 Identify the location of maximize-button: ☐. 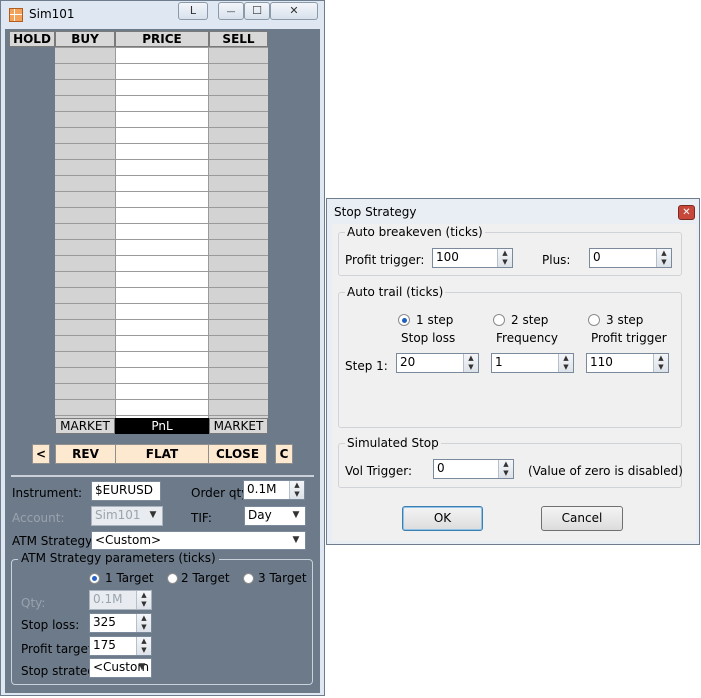
(257, 11).